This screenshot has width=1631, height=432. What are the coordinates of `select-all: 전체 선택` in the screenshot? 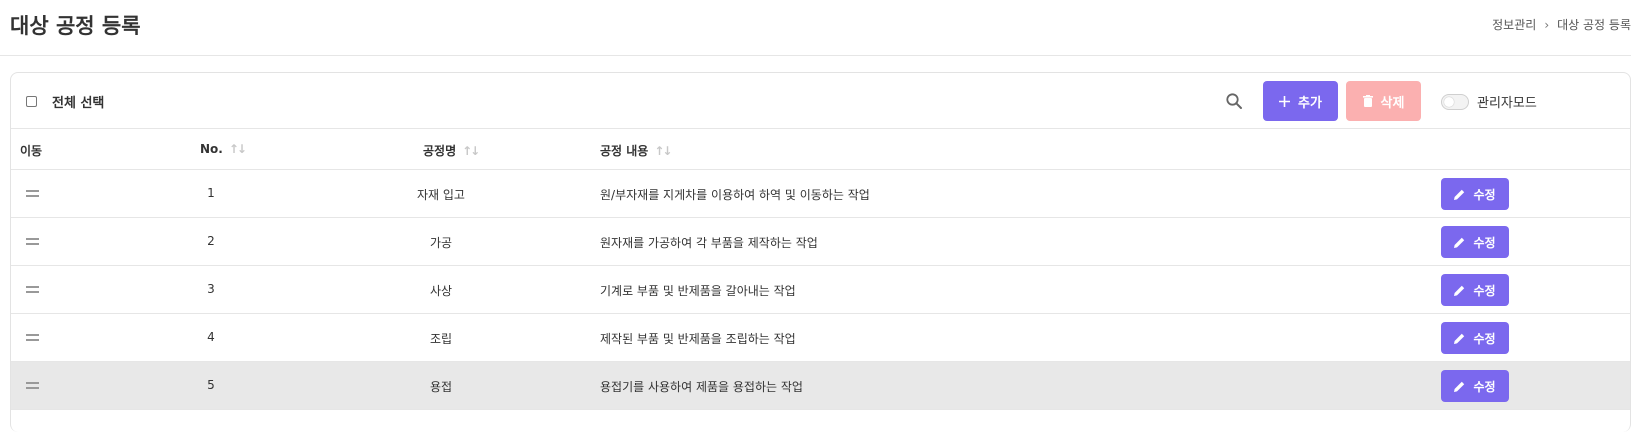 It's located at (65, 101).